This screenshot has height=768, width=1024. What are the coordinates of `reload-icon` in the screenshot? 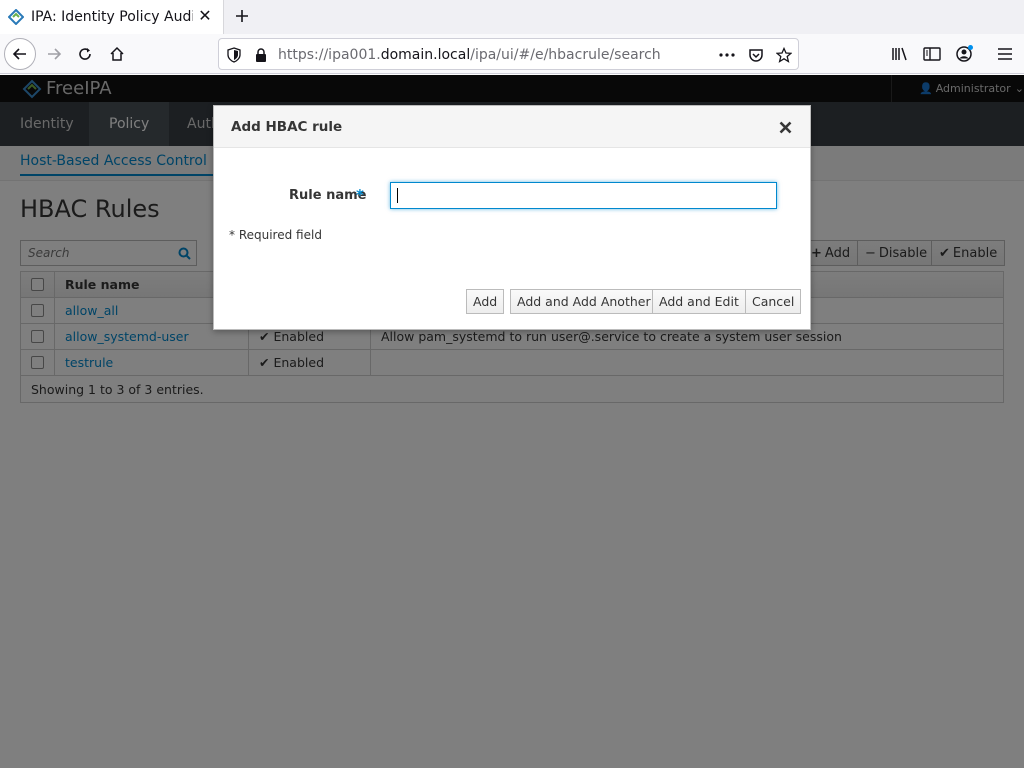 It's located at (85, 54).